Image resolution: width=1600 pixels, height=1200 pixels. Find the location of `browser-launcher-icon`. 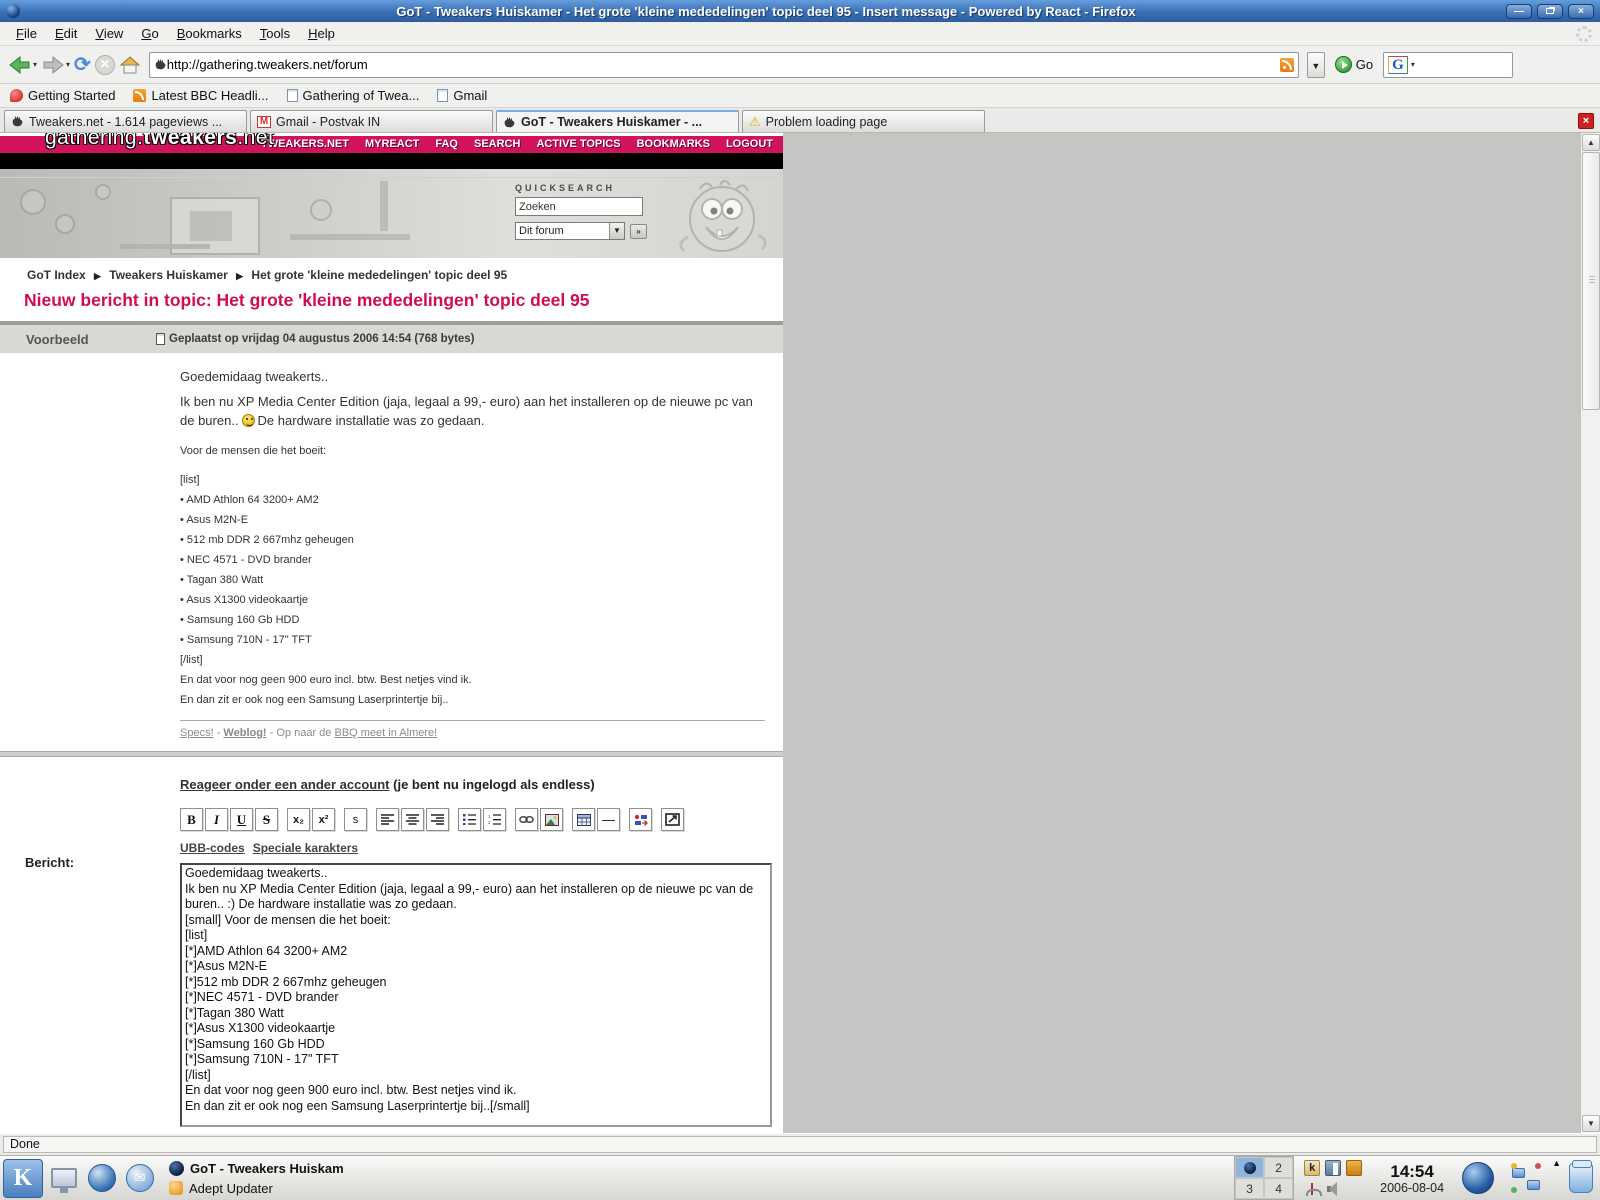

browser-launcher-icon is located at coordinates (1478, 1178).